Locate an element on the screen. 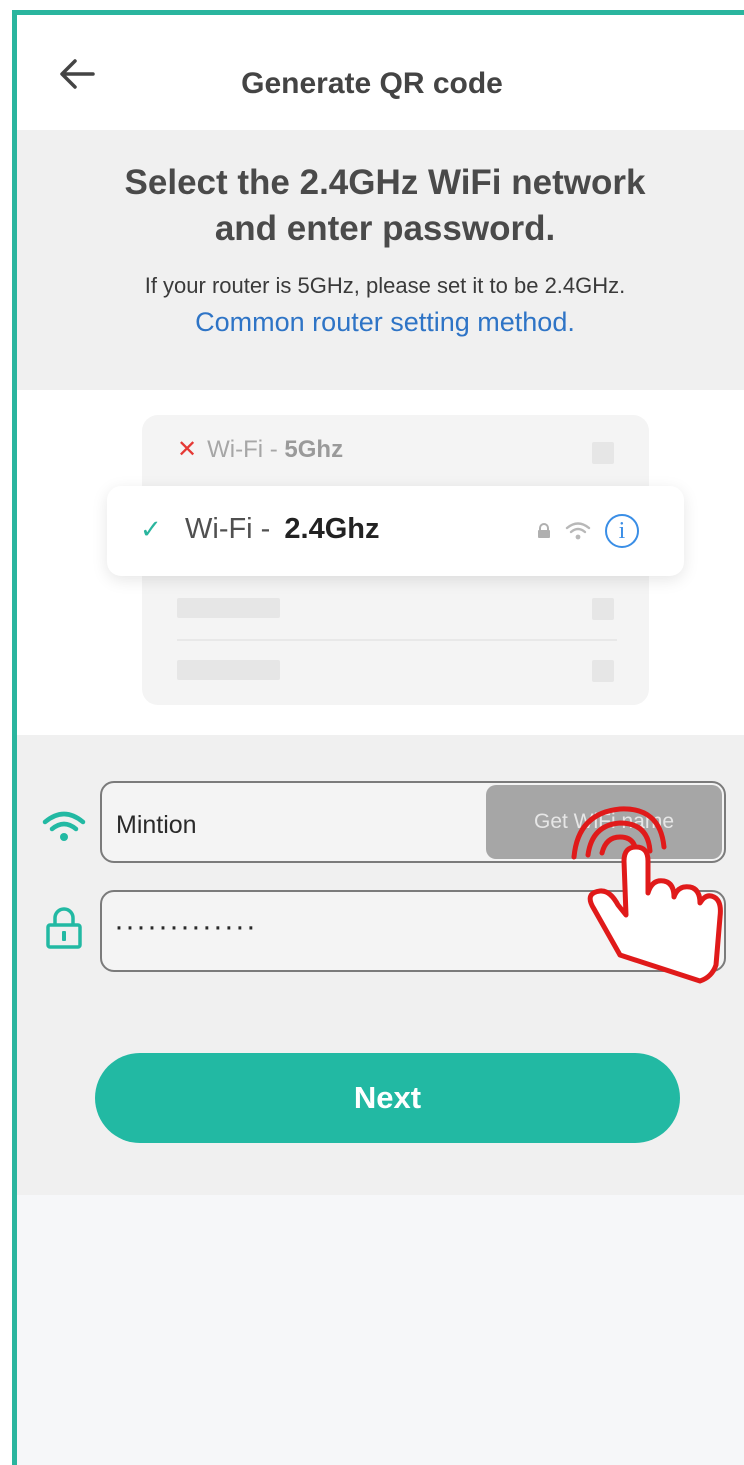 This screenshot has width=744, height=1465. top-bar: Generate QR code is located at coordinates (380, 72).